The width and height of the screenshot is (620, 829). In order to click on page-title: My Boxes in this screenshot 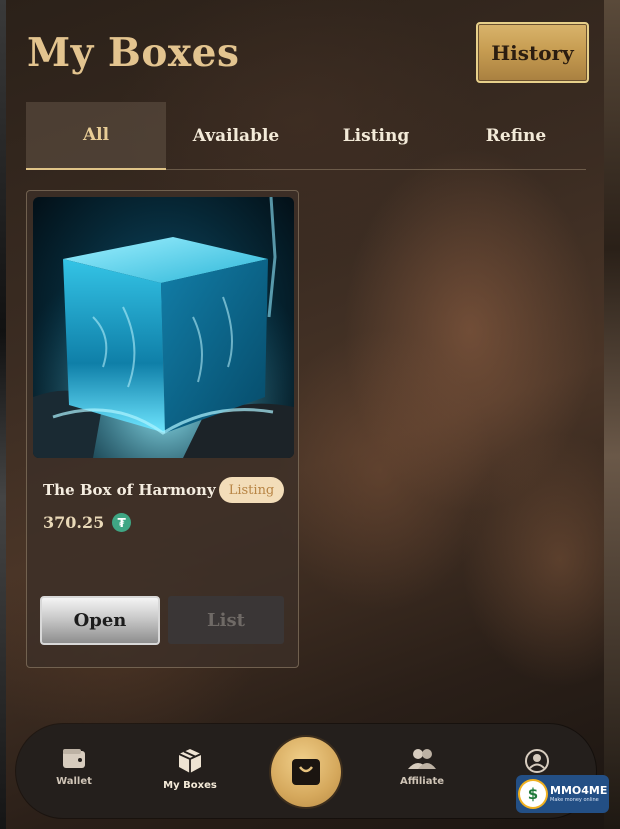, I will do `click(133, 53)`.